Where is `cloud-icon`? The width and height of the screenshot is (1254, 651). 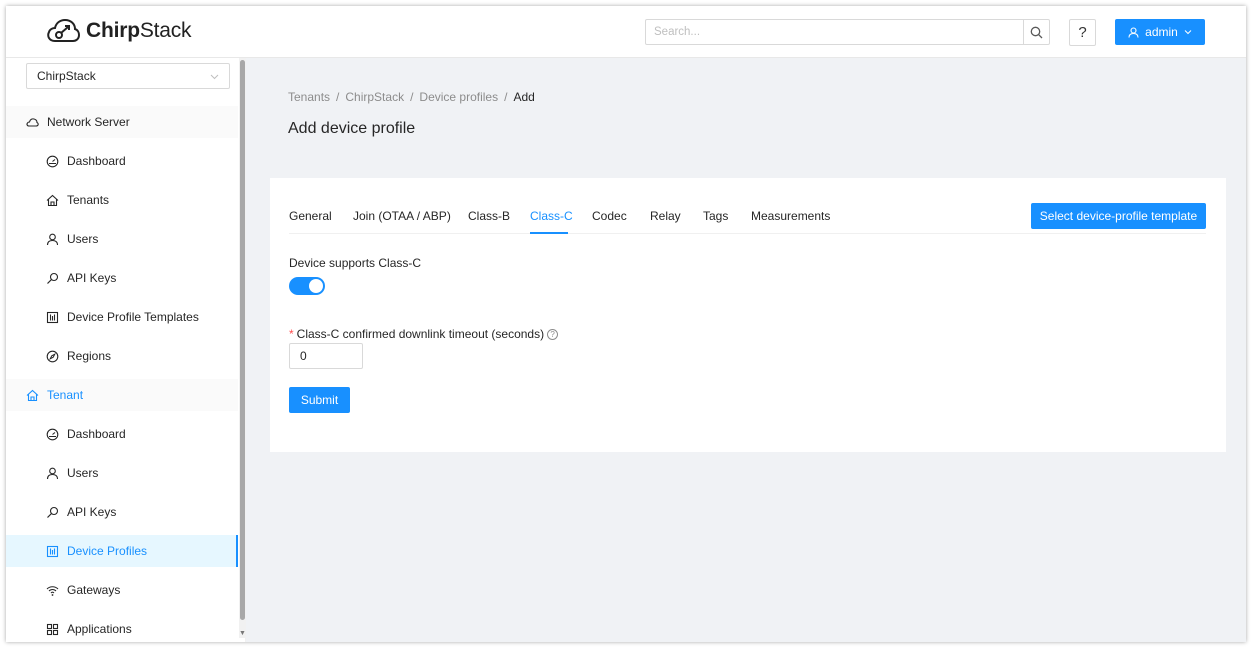
cloud-icon is located at coordinates (32, 122).